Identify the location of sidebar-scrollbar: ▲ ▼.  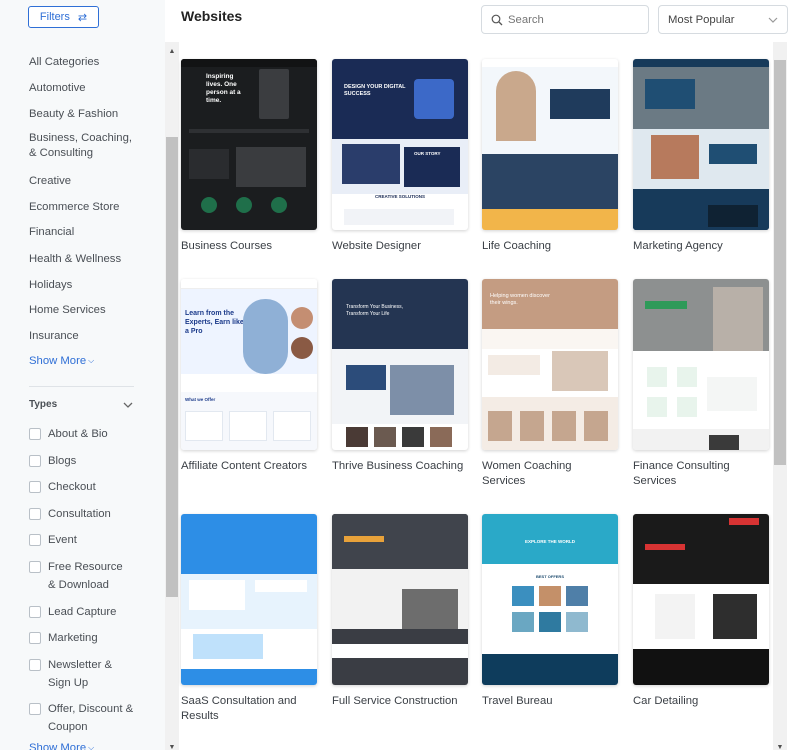
(172, 396).